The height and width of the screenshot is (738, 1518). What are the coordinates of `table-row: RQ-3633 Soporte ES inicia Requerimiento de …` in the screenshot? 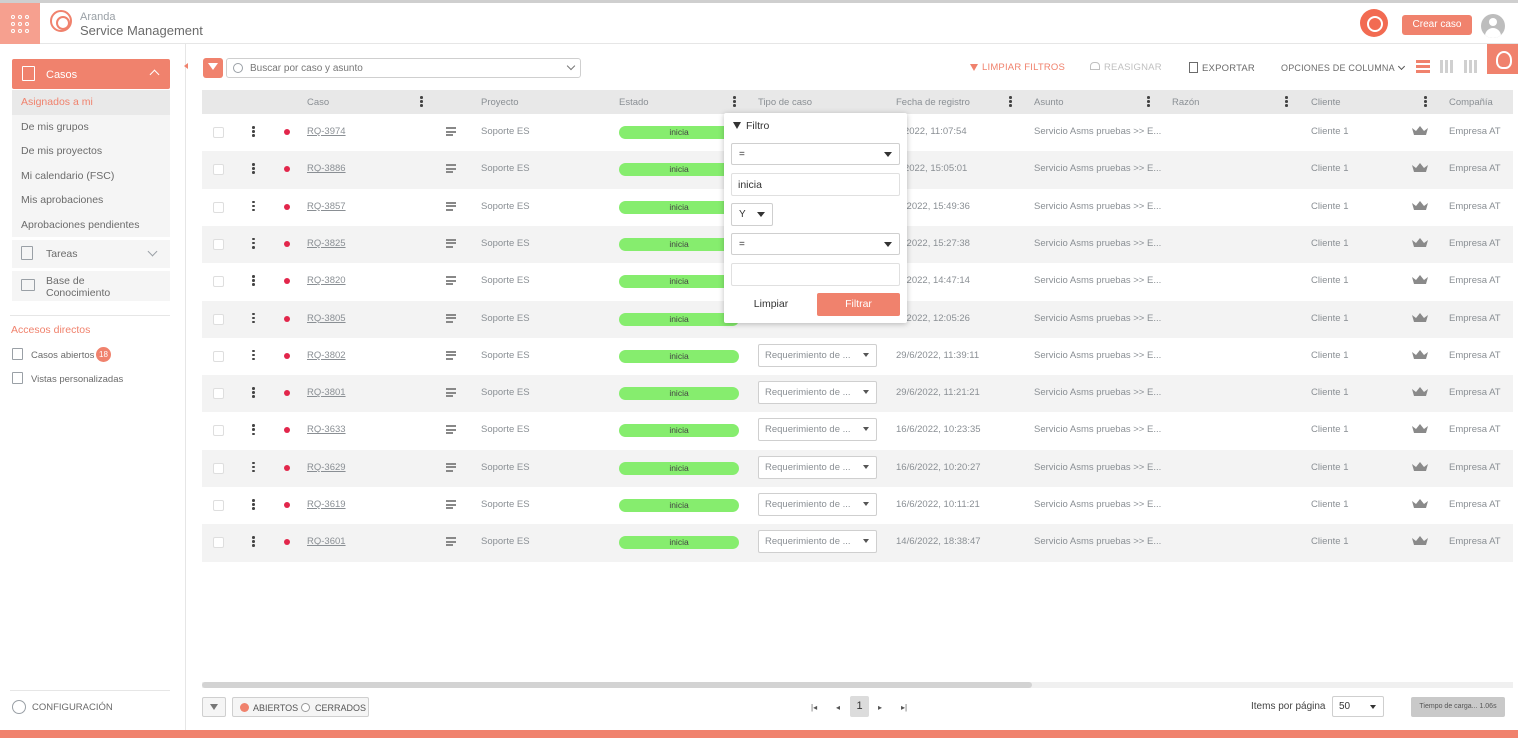 It's located at (857, 430).